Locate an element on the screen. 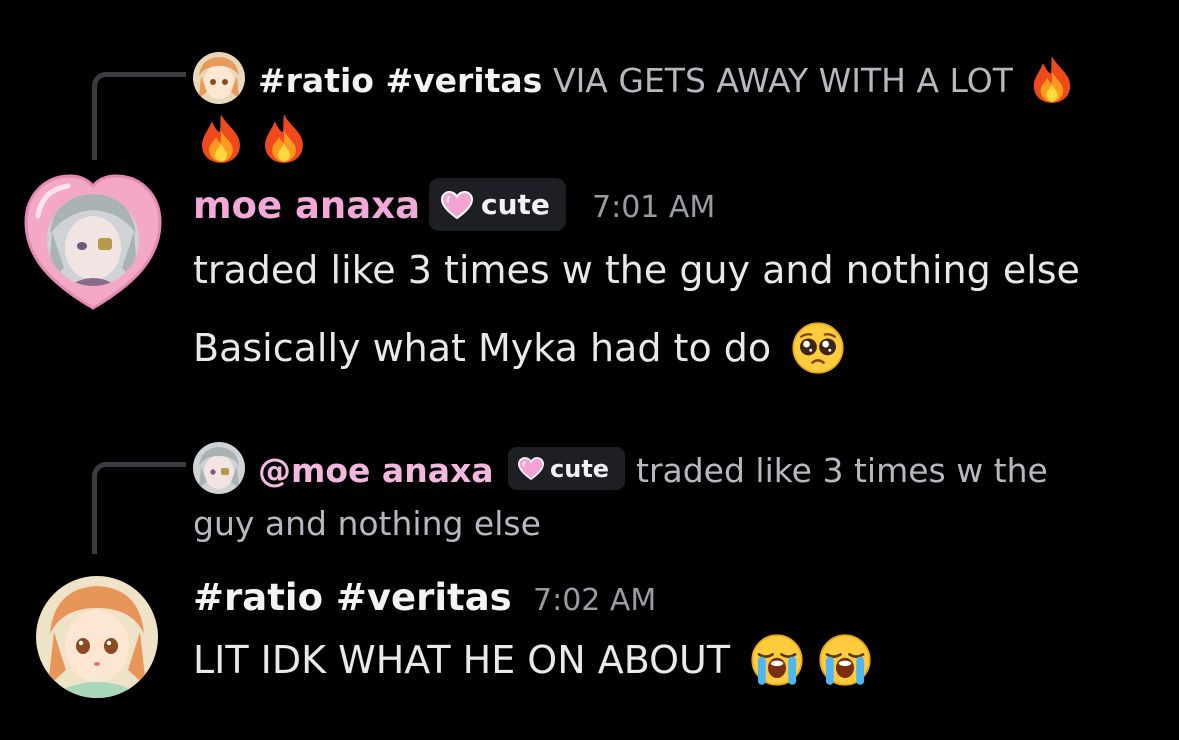 The image size is (1179, 740). heart-frame-avatar-image is located at coordinates (93, 242).